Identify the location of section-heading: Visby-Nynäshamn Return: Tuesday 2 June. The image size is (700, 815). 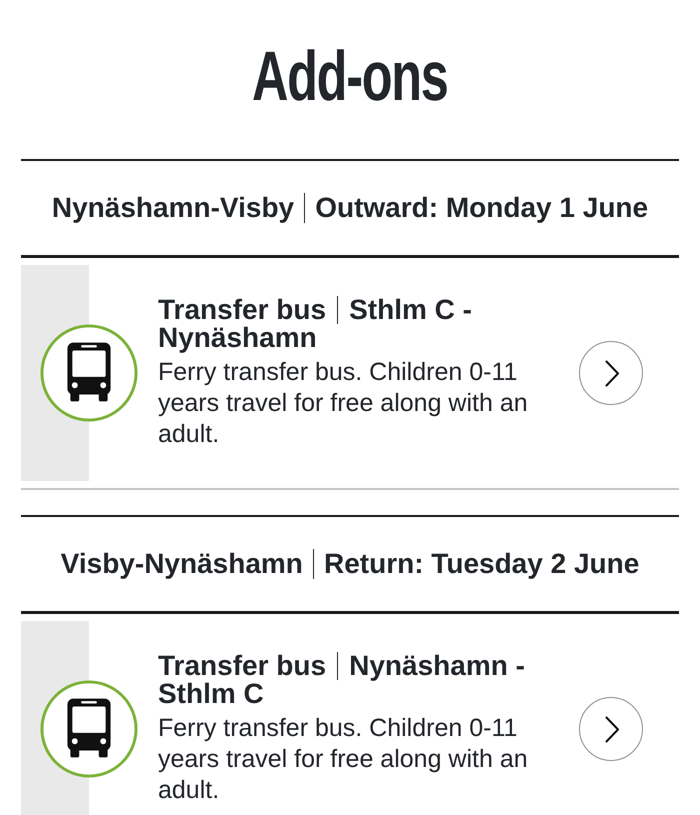
(350, 564).